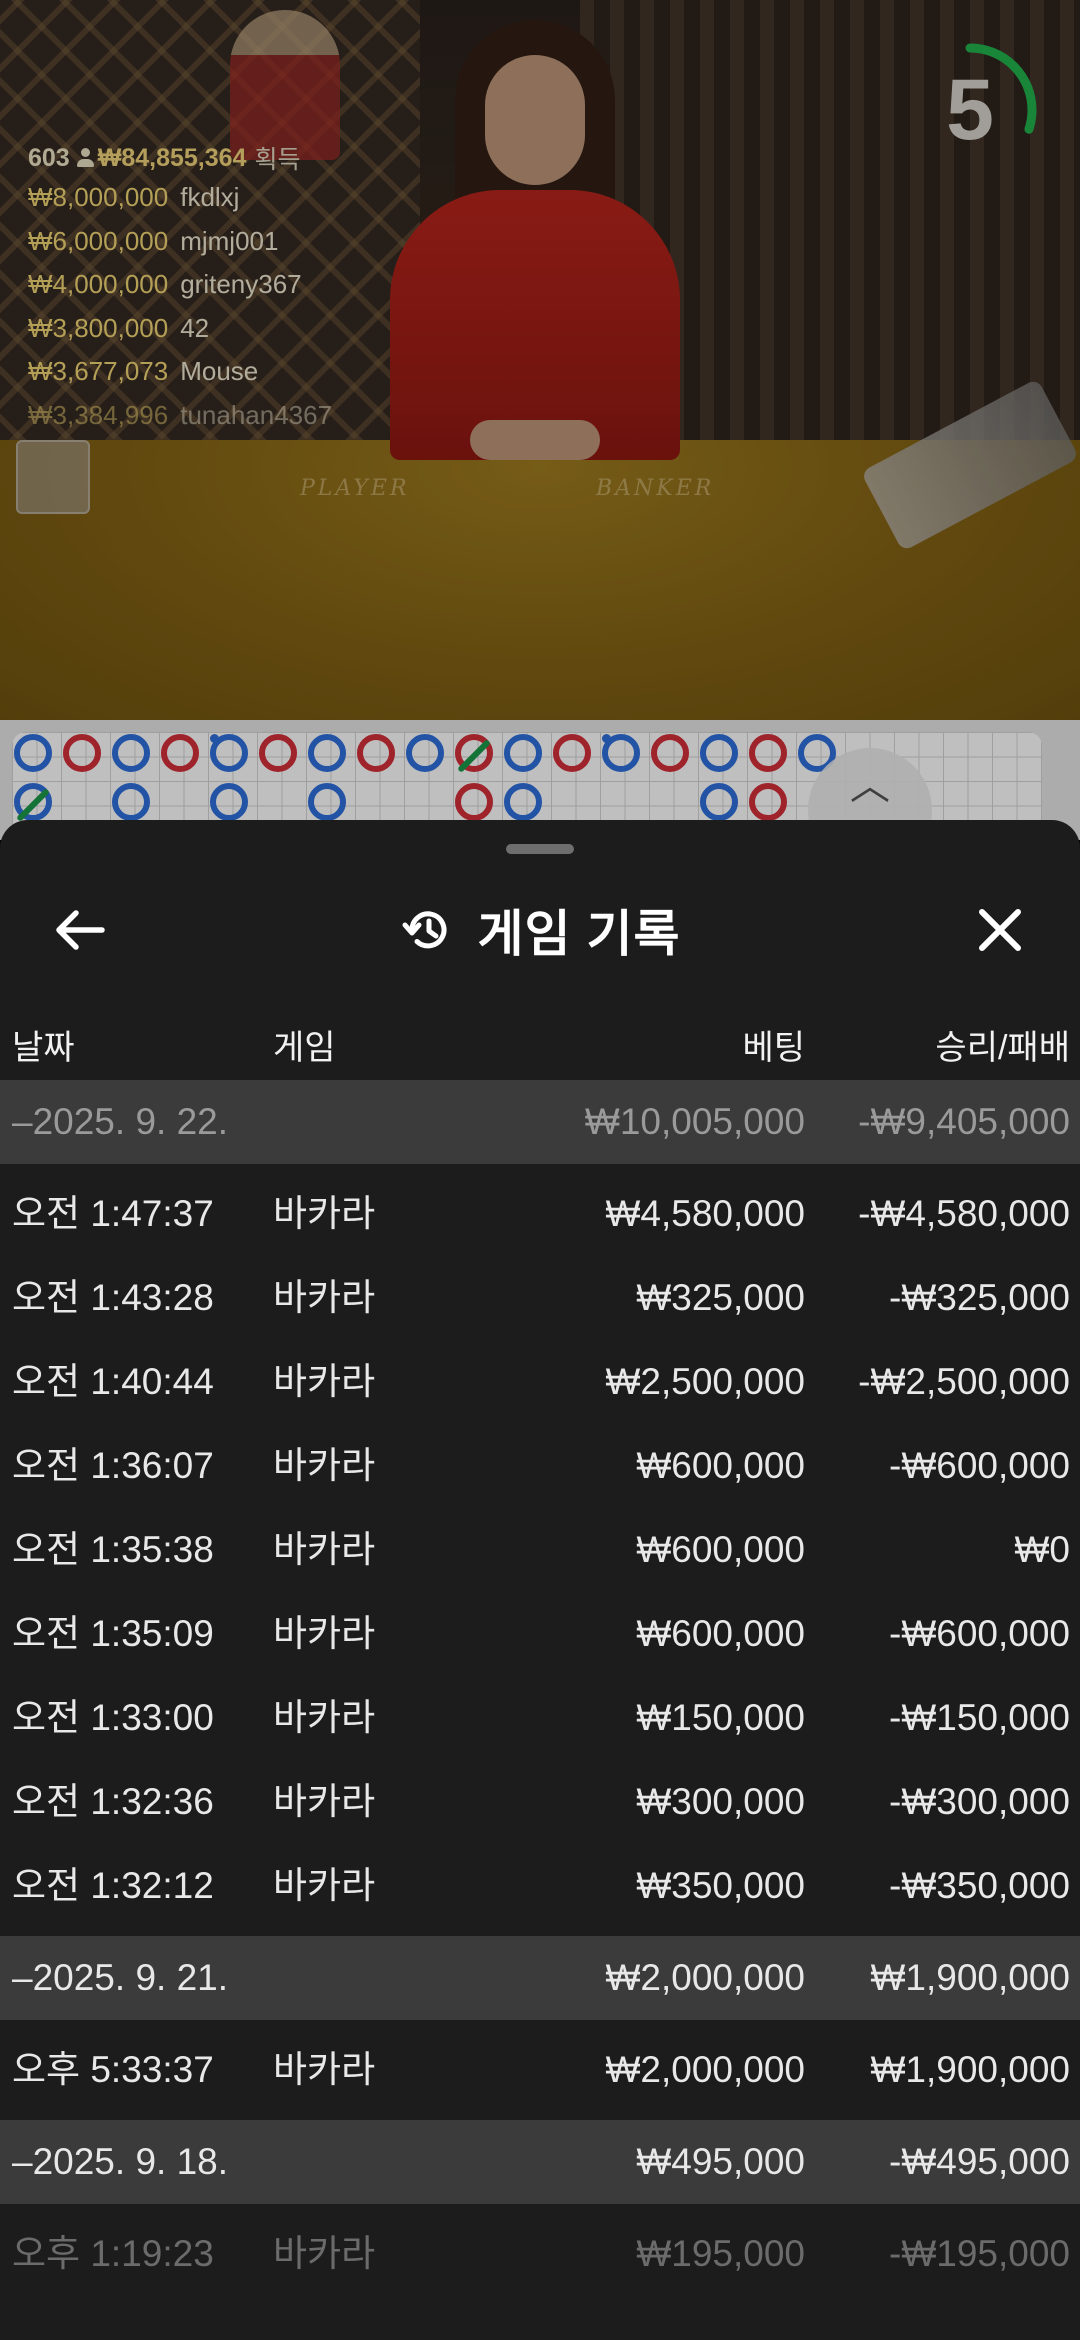 This screenshot has width=1080, height=2340. Describe the element at coordinates (113, 1465) in the screenshot. I see `row-time: 오전 1:36:07` at that location.